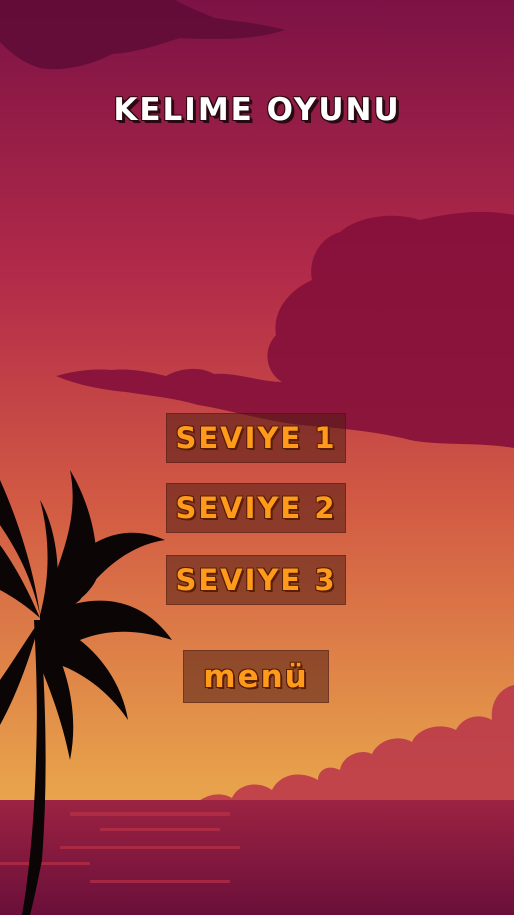 Image resolution: width=514 pixels, height=915 pixels. What do you see at coordinates (257, 857) in the screenshot?
I see `sea` at bounding box center [257, 857].